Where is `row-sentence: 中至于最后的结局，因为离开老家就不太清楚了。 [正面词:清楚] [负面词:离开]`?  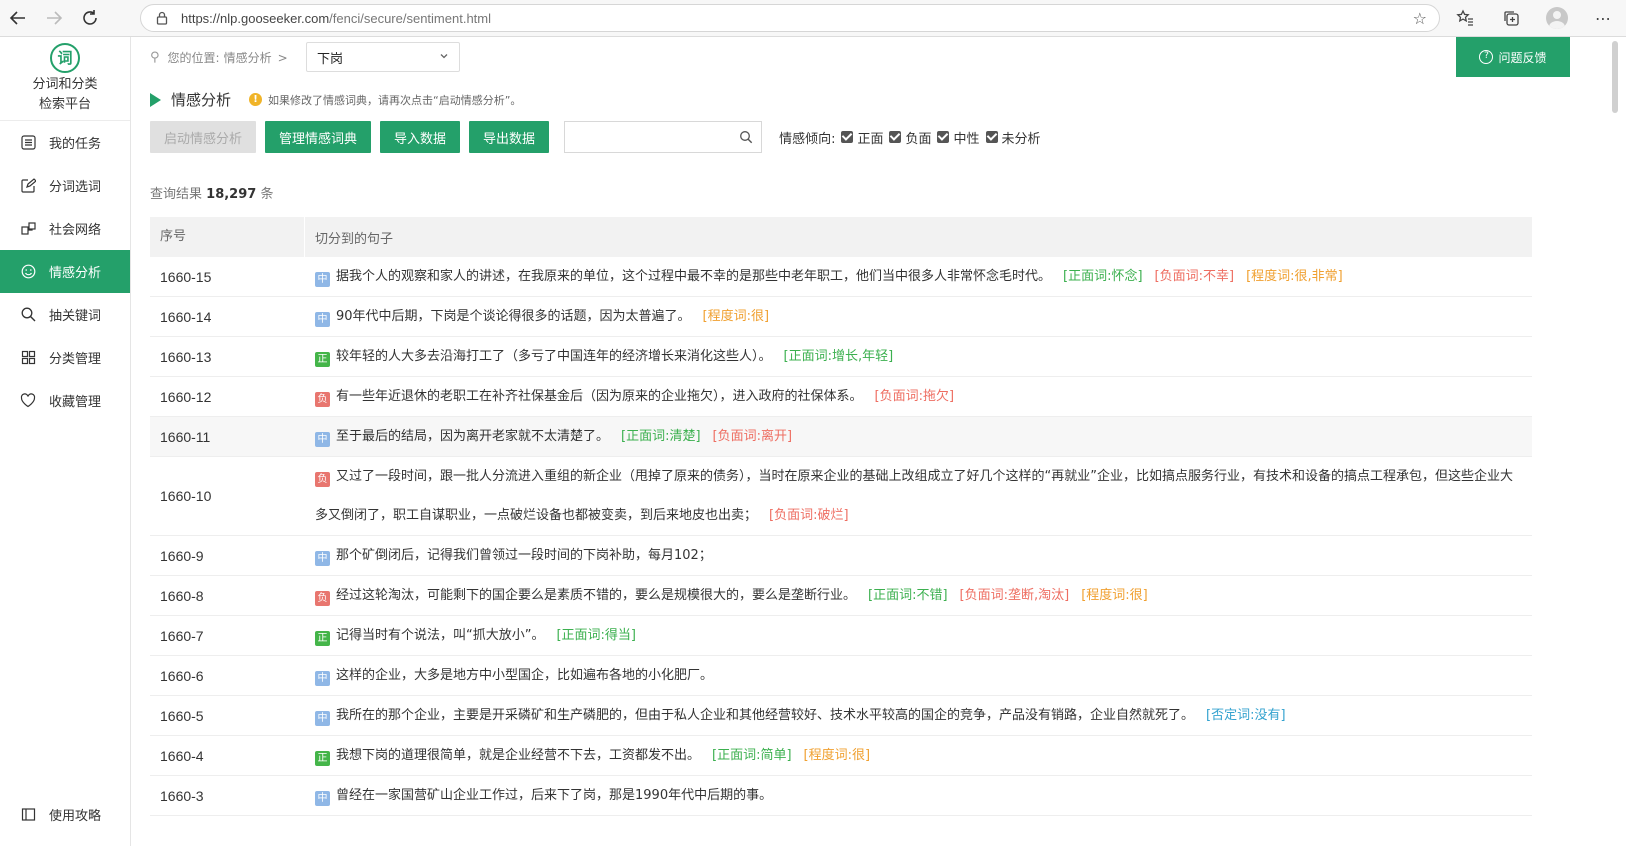
row-sentence: 中至于最后的结局，因为离开老家就不太清楚了。 [正面词:清楚] [负面词:离开] is located at coordinates (918, 436).